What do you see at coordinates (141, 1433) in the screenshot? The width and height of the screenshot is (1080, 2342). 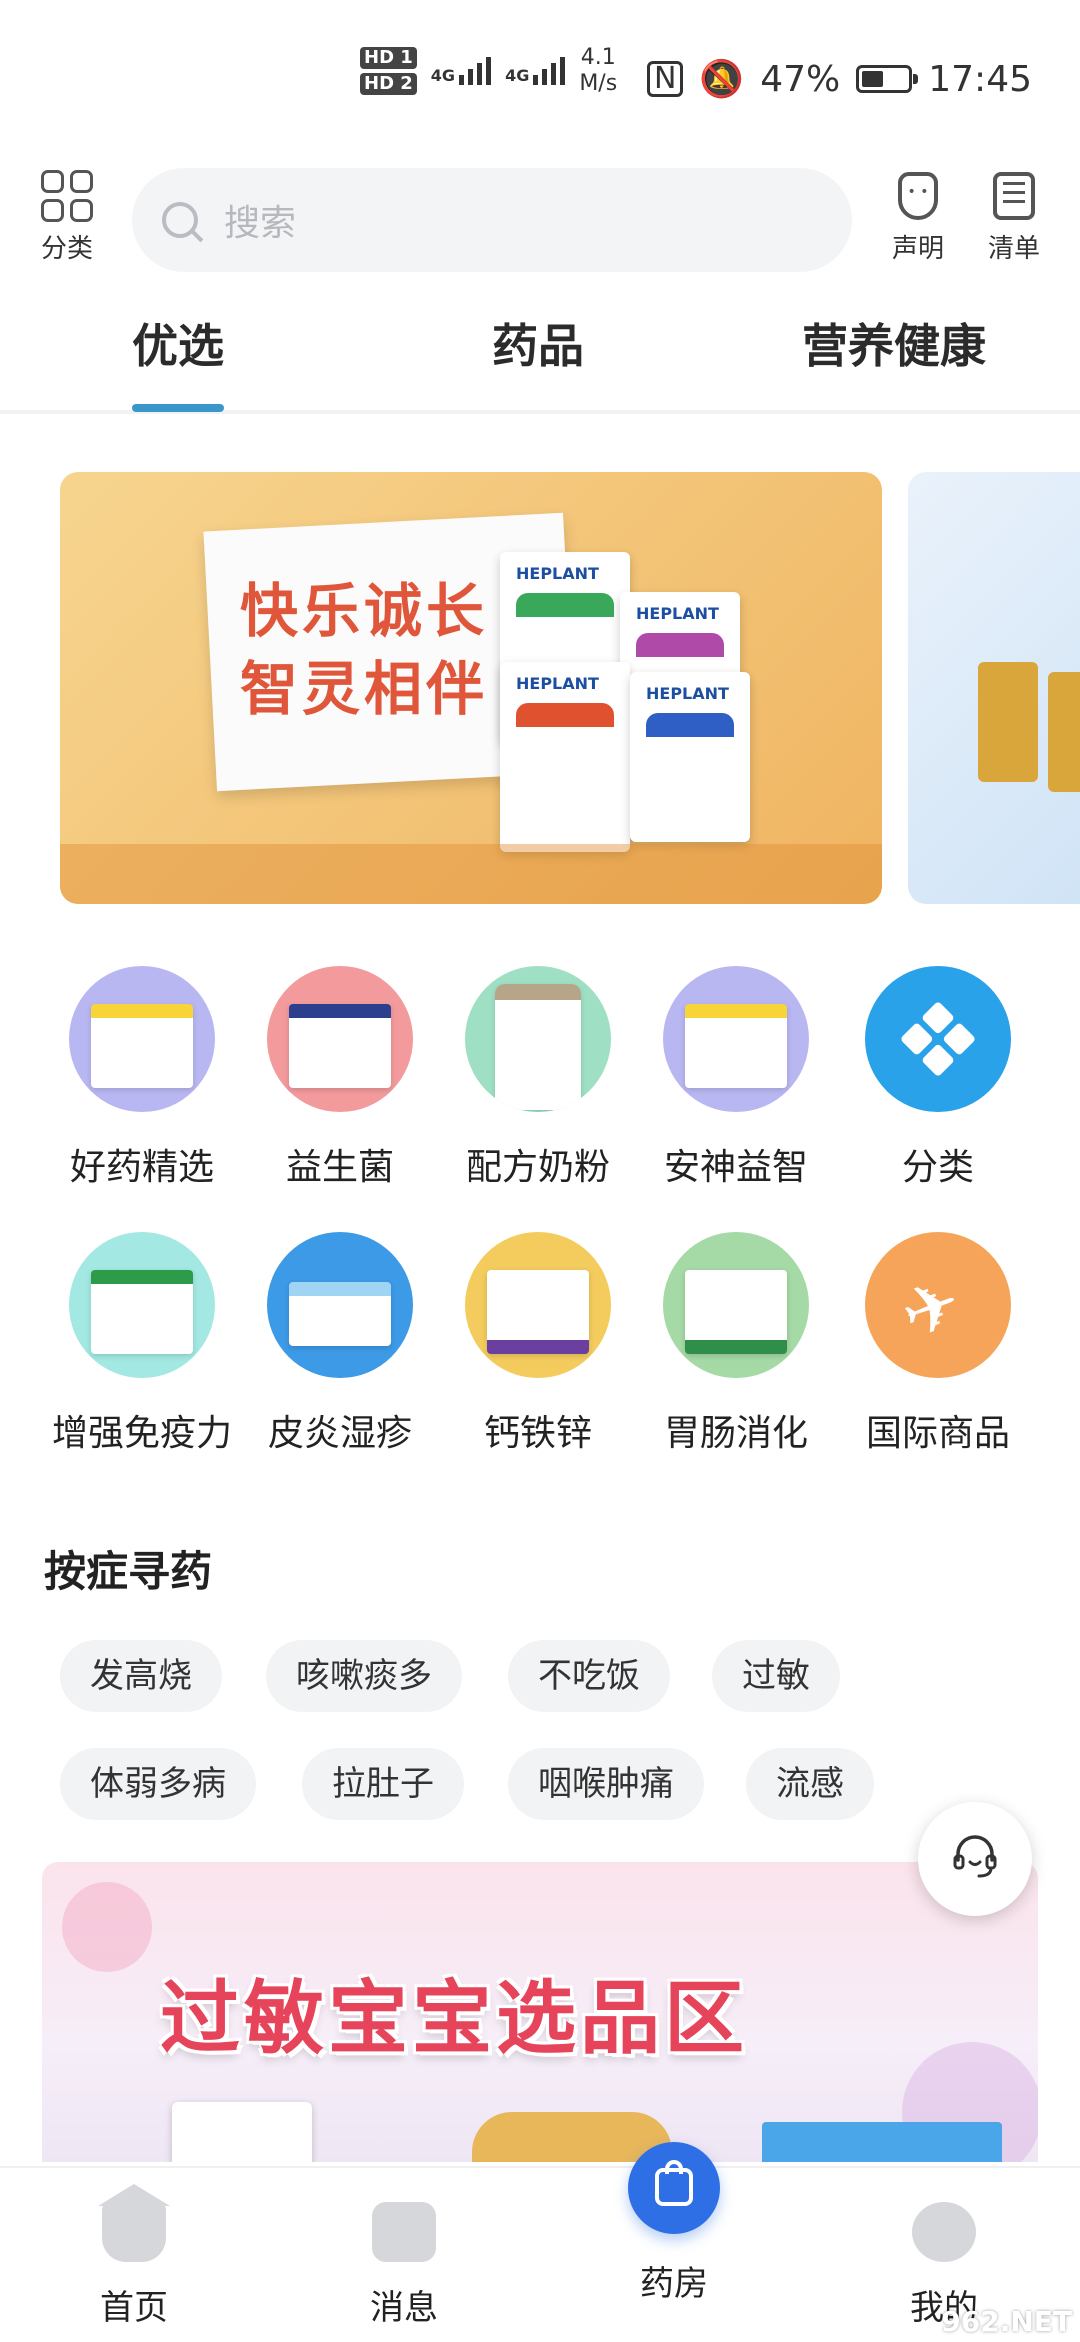 I see `category-label: 增强免疫力` at bounding box center [141, 1433].